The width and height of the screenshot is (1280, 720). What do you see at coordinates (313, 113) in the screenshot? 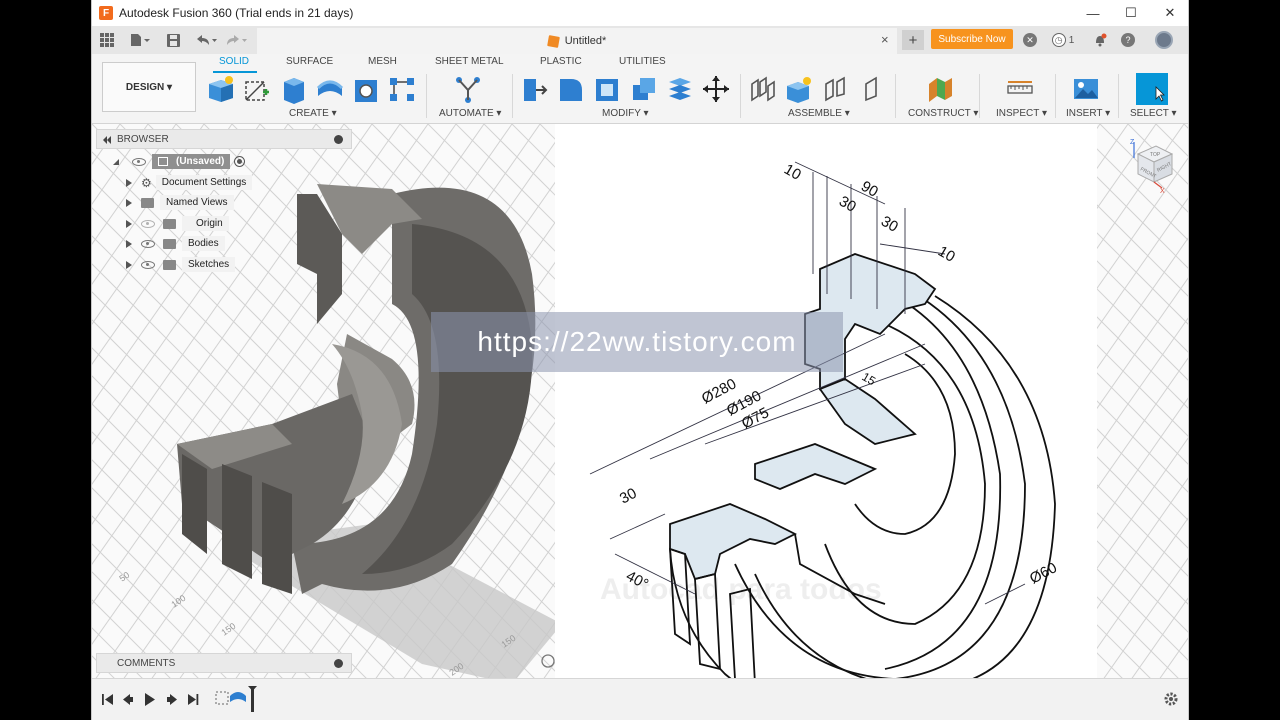
I see `create-menu: CREATE ▾` at bounding box center [313, 113].